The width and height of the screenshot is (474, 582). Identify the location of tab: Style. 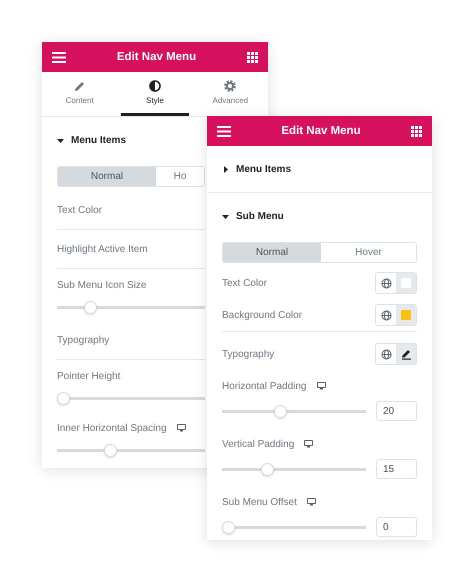
(155, 94).